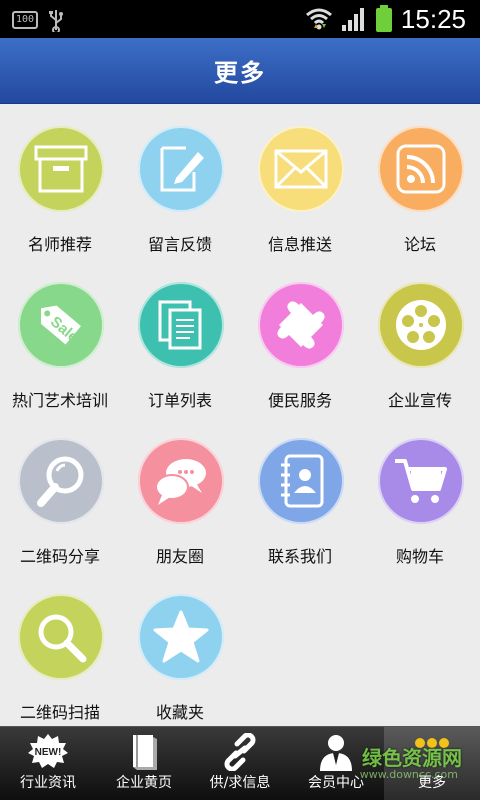  I want to click on contact-book-icon, so click(301, 481).